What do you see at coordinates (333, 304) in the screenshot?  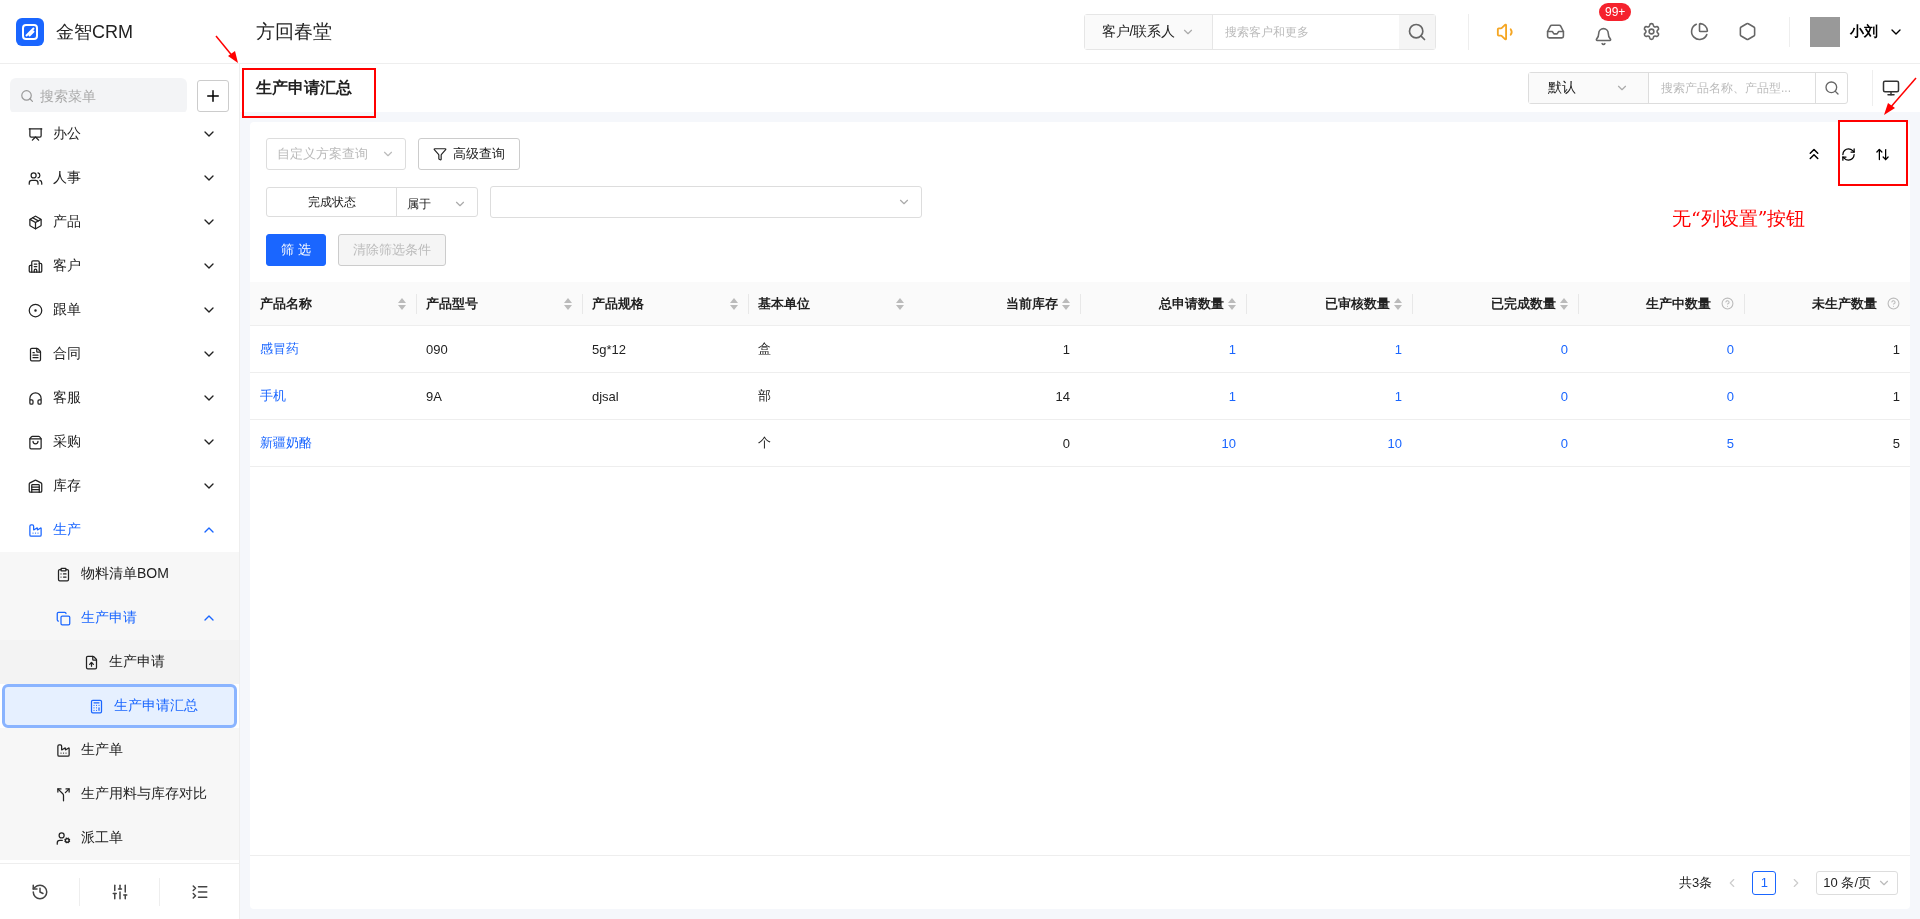 I see `column-header: 产品名称` at bounding box center [333, 304].